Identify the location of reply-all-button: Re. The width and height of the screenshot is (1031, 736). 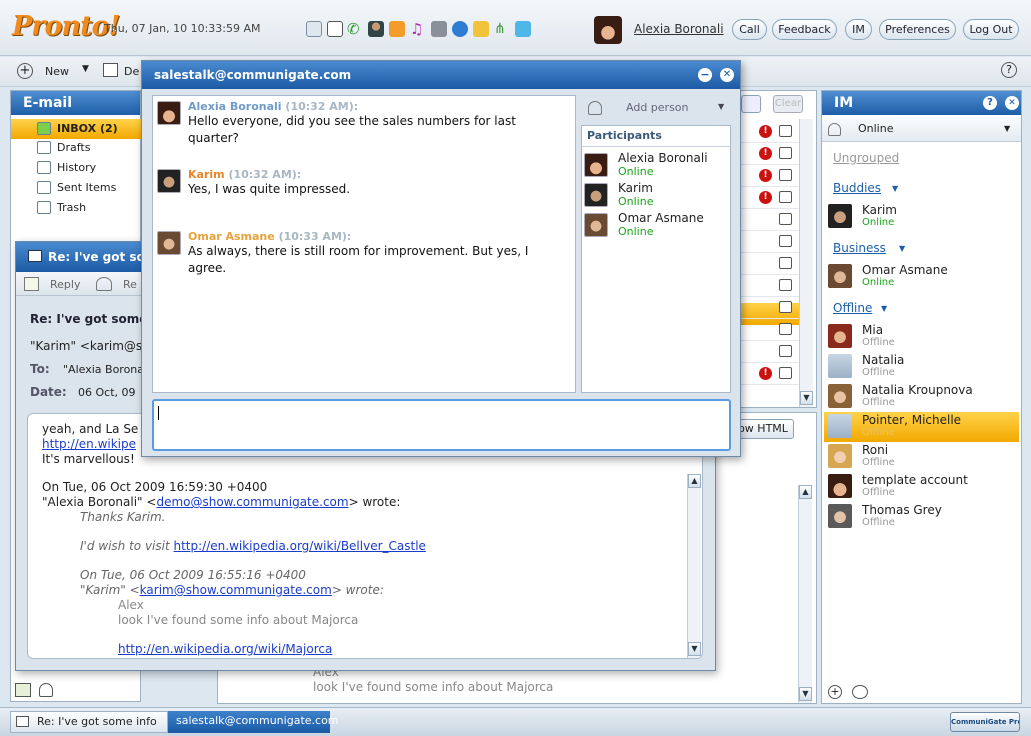
(130, 284).